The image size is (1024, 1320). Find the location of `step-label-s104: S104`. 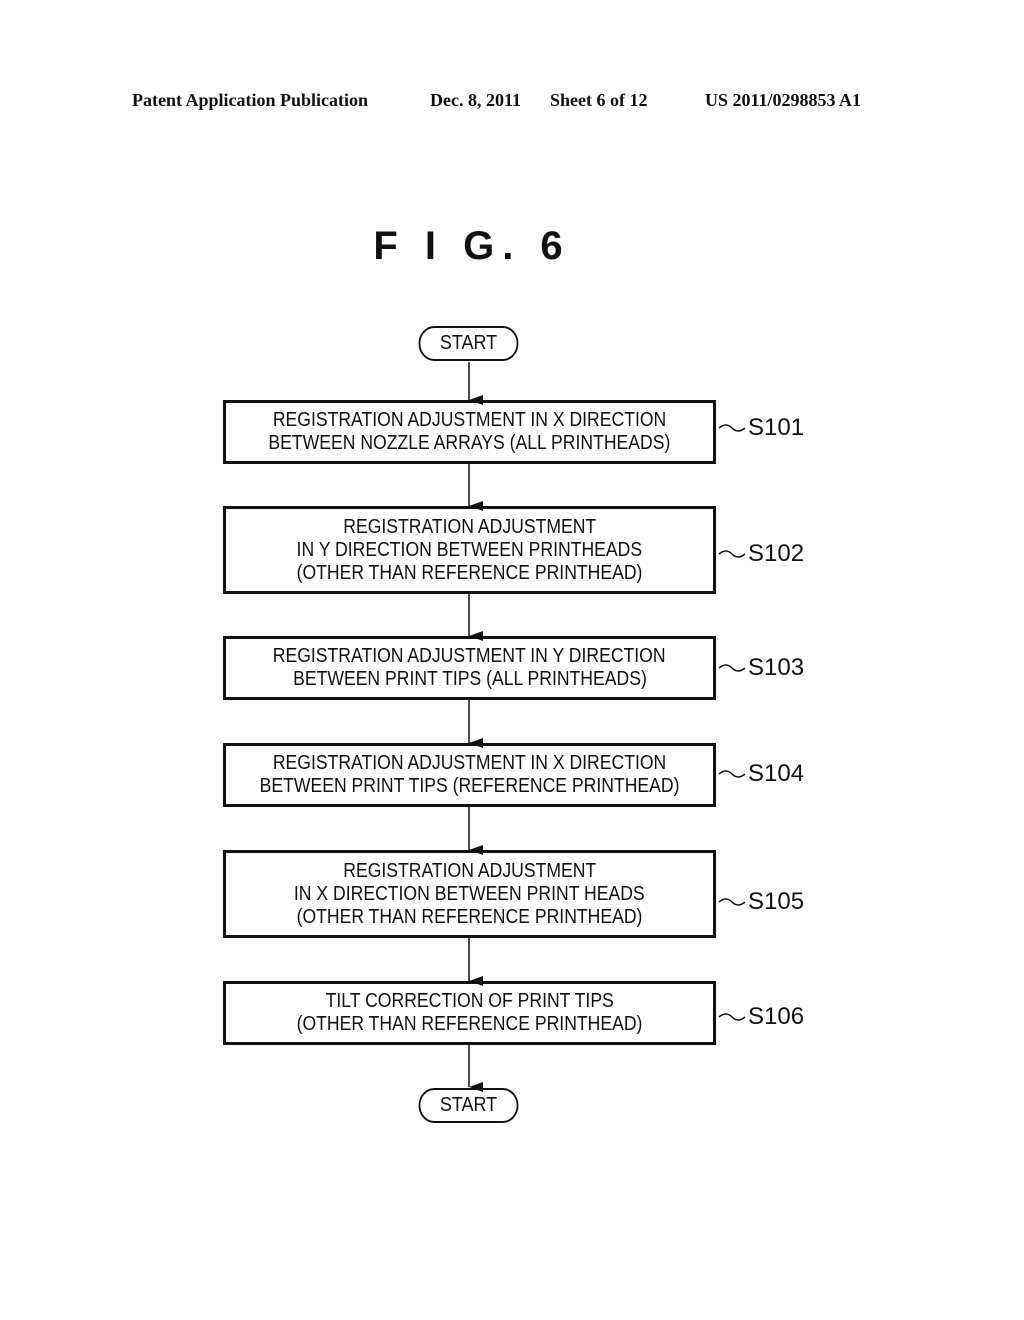

step-label-s104: S104 is located at coordinates (761, 774).